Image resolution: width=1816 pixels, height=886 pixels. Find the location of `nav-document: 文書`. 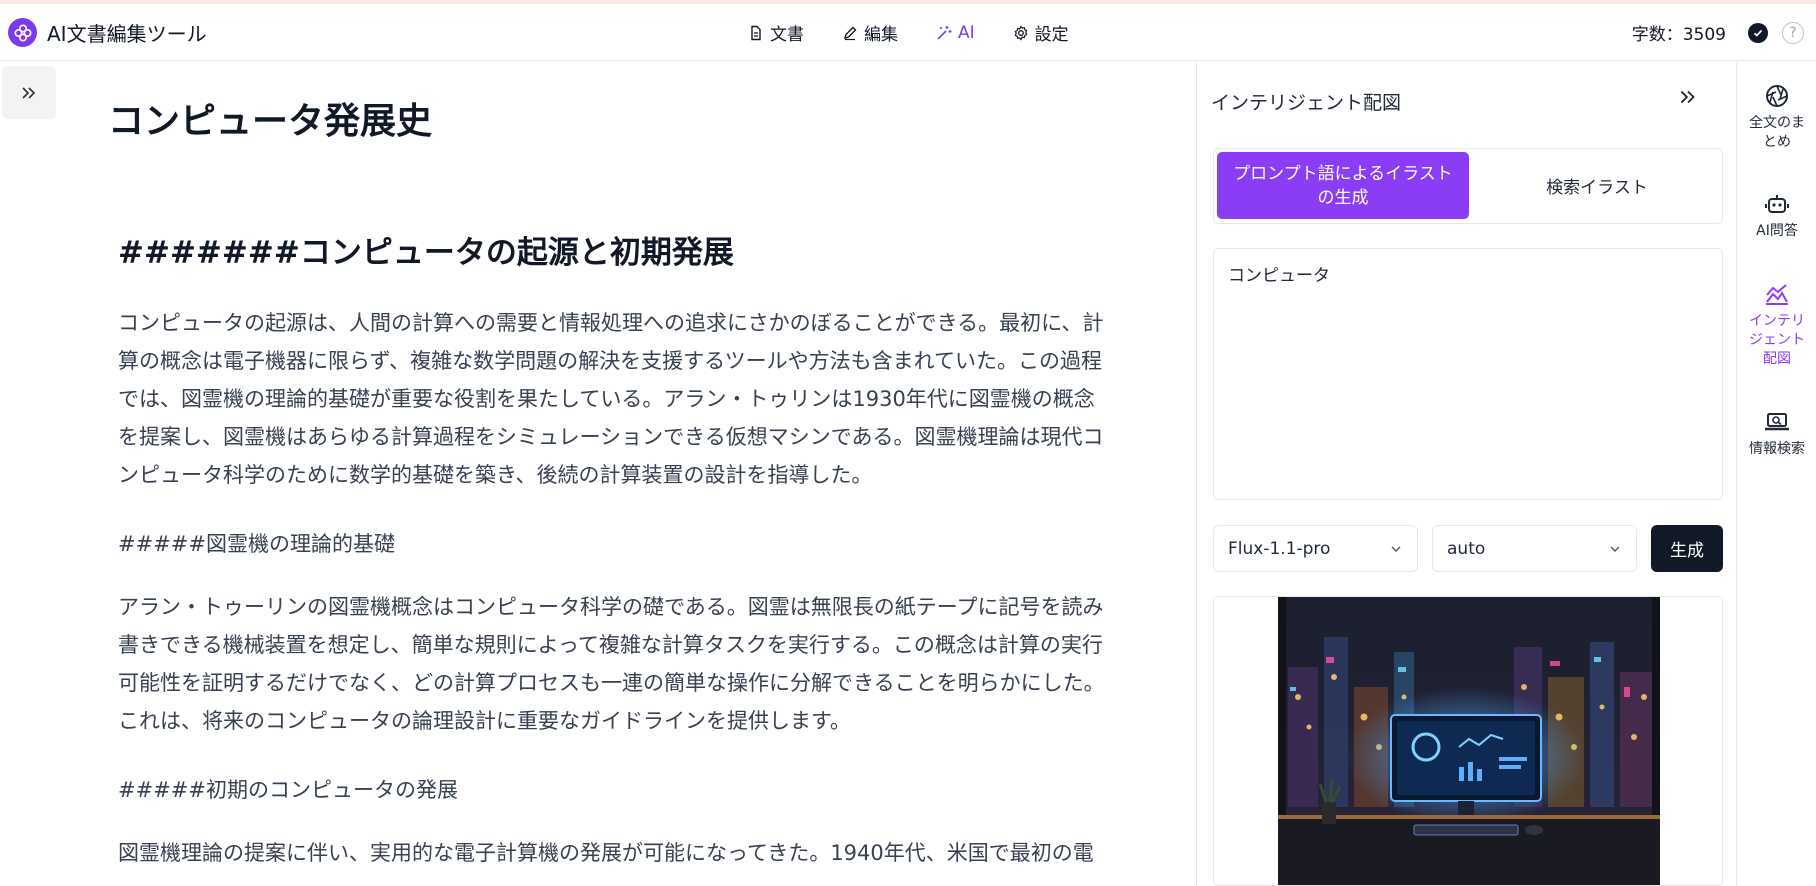

nav-document: 文書 is located at coordinates (776, 32).